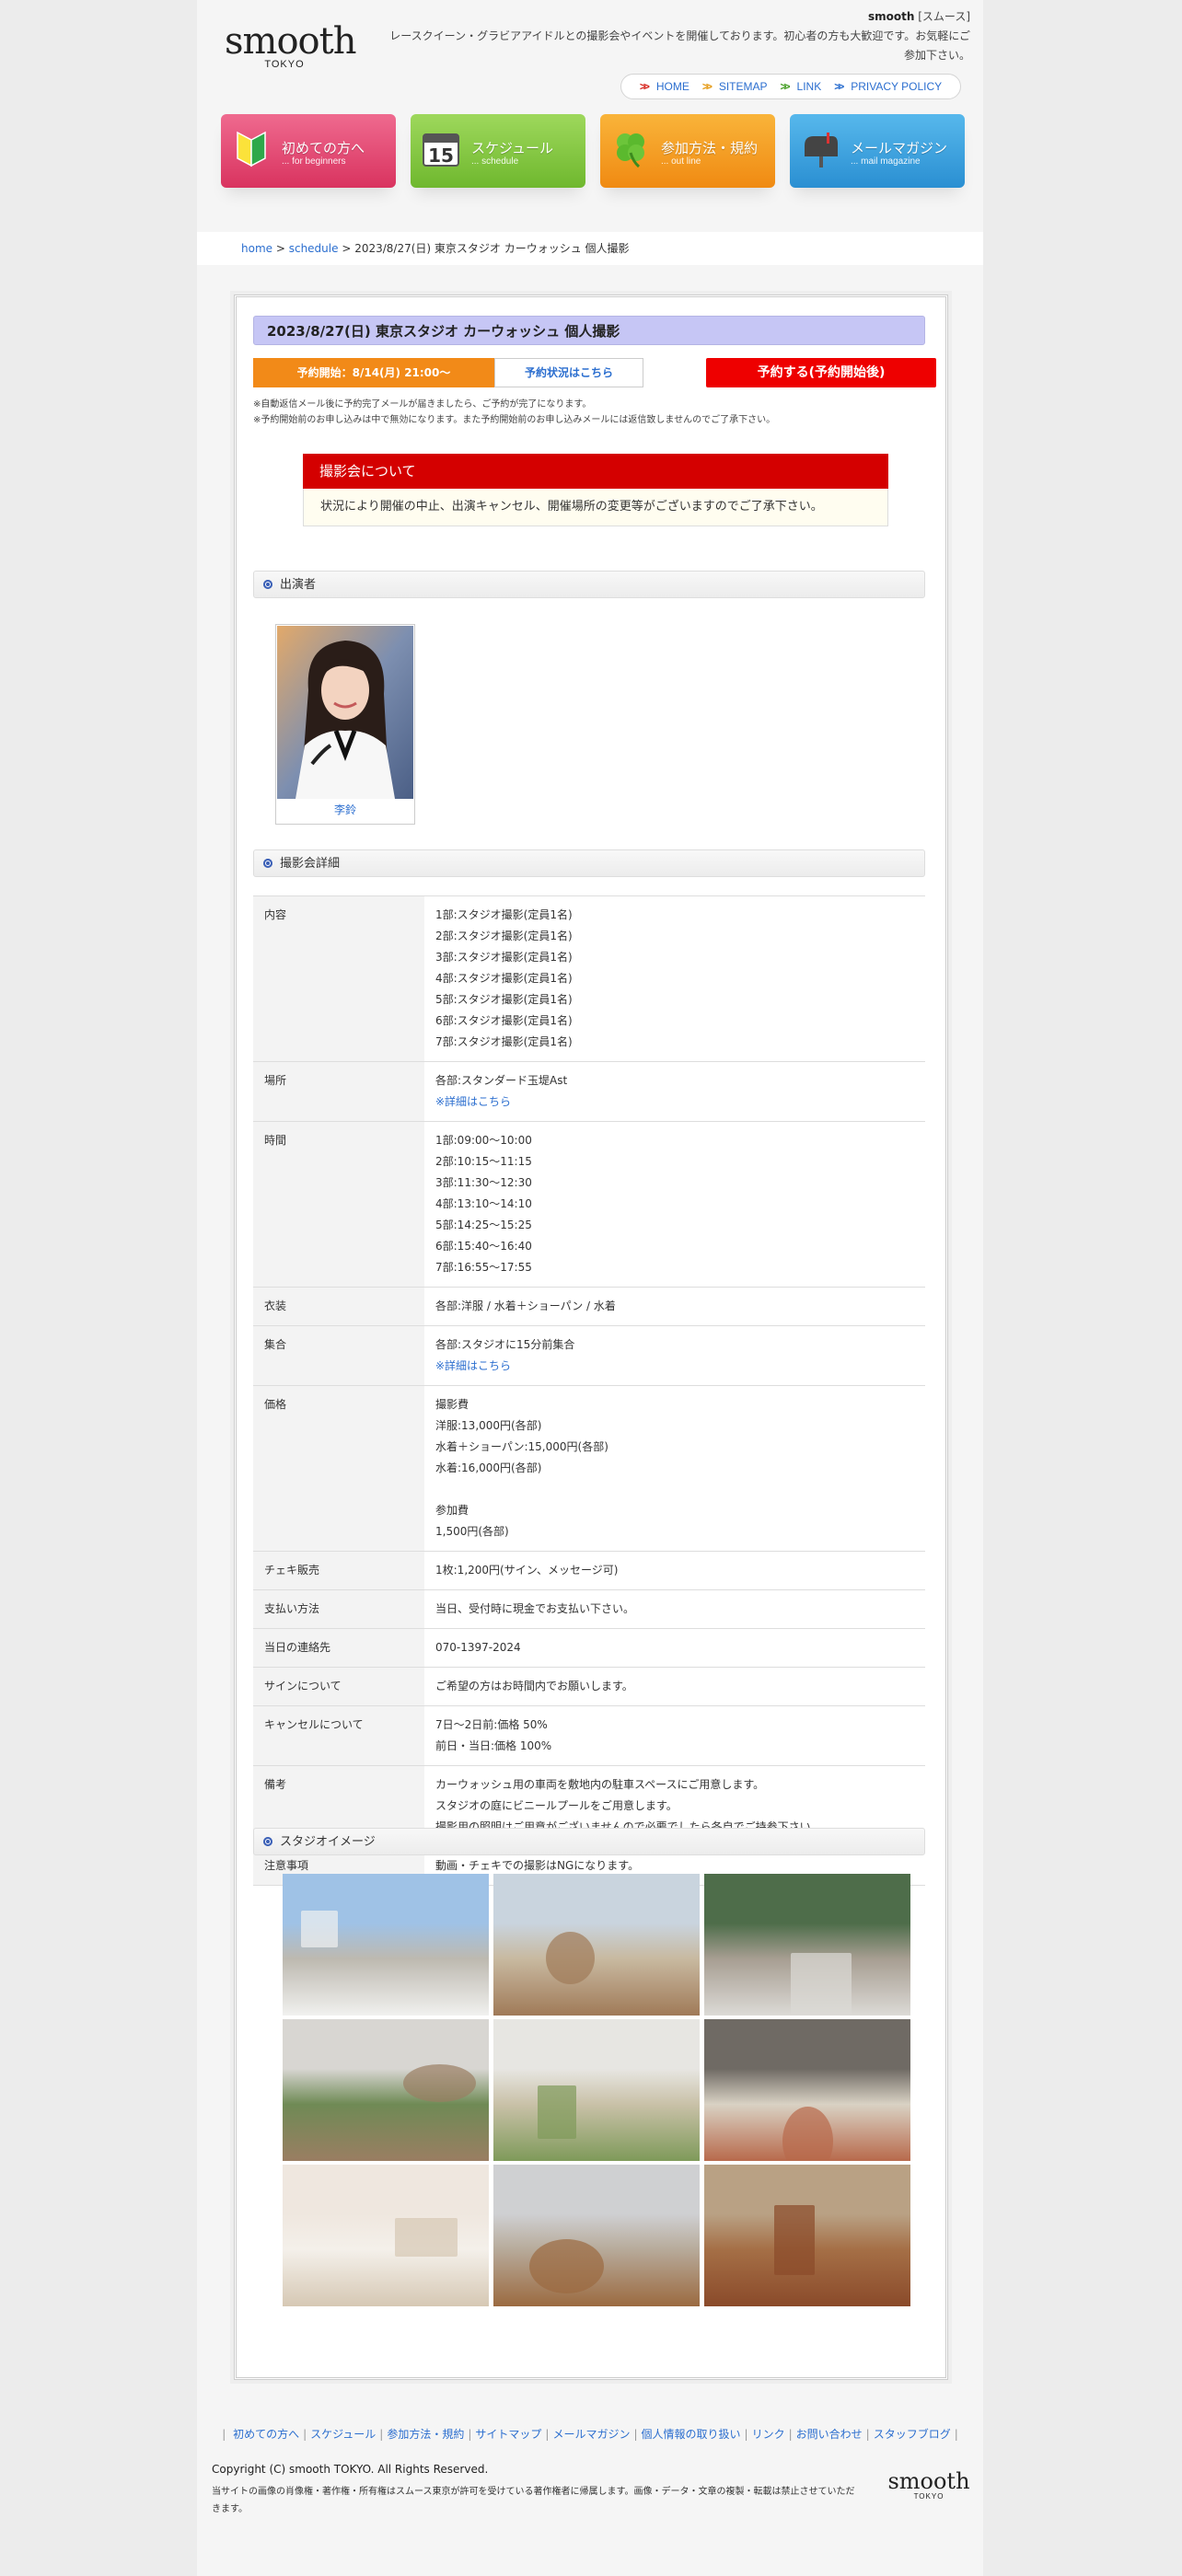  Describe the element at coordinates (674, 1306) in the screenshot. I see `details-value: 各部:洋服 / 水着＋ショーパン / 水着` at that location.